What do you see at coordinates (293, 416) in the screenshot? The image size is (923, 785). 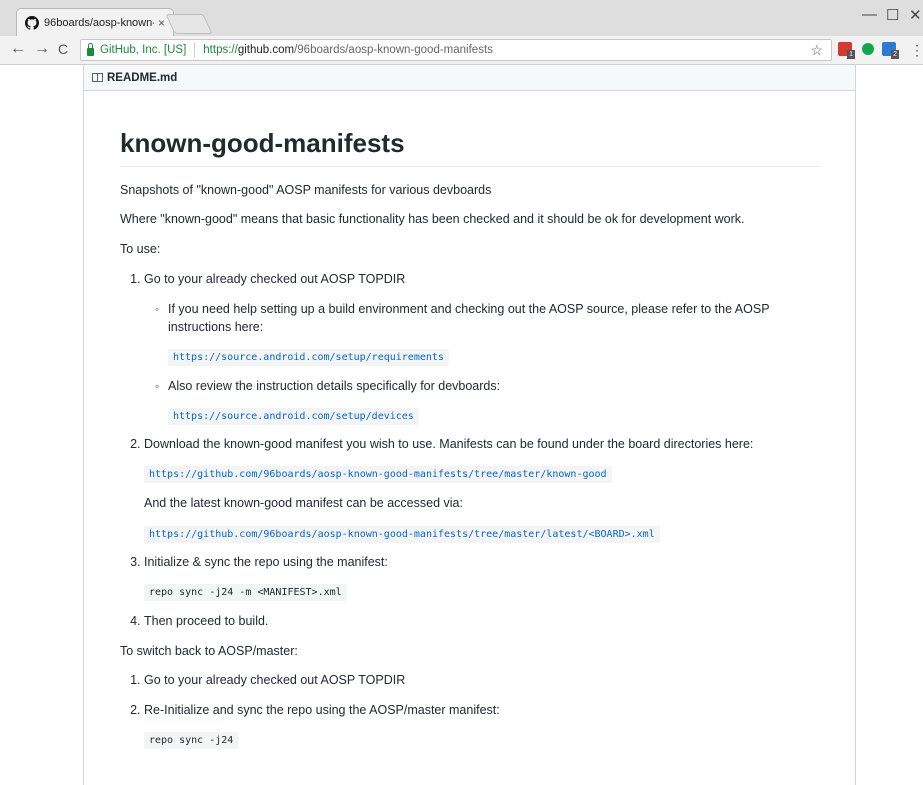 I see `code-link: https://source.android.com/setup/devices` at bounding box center [293, 416].